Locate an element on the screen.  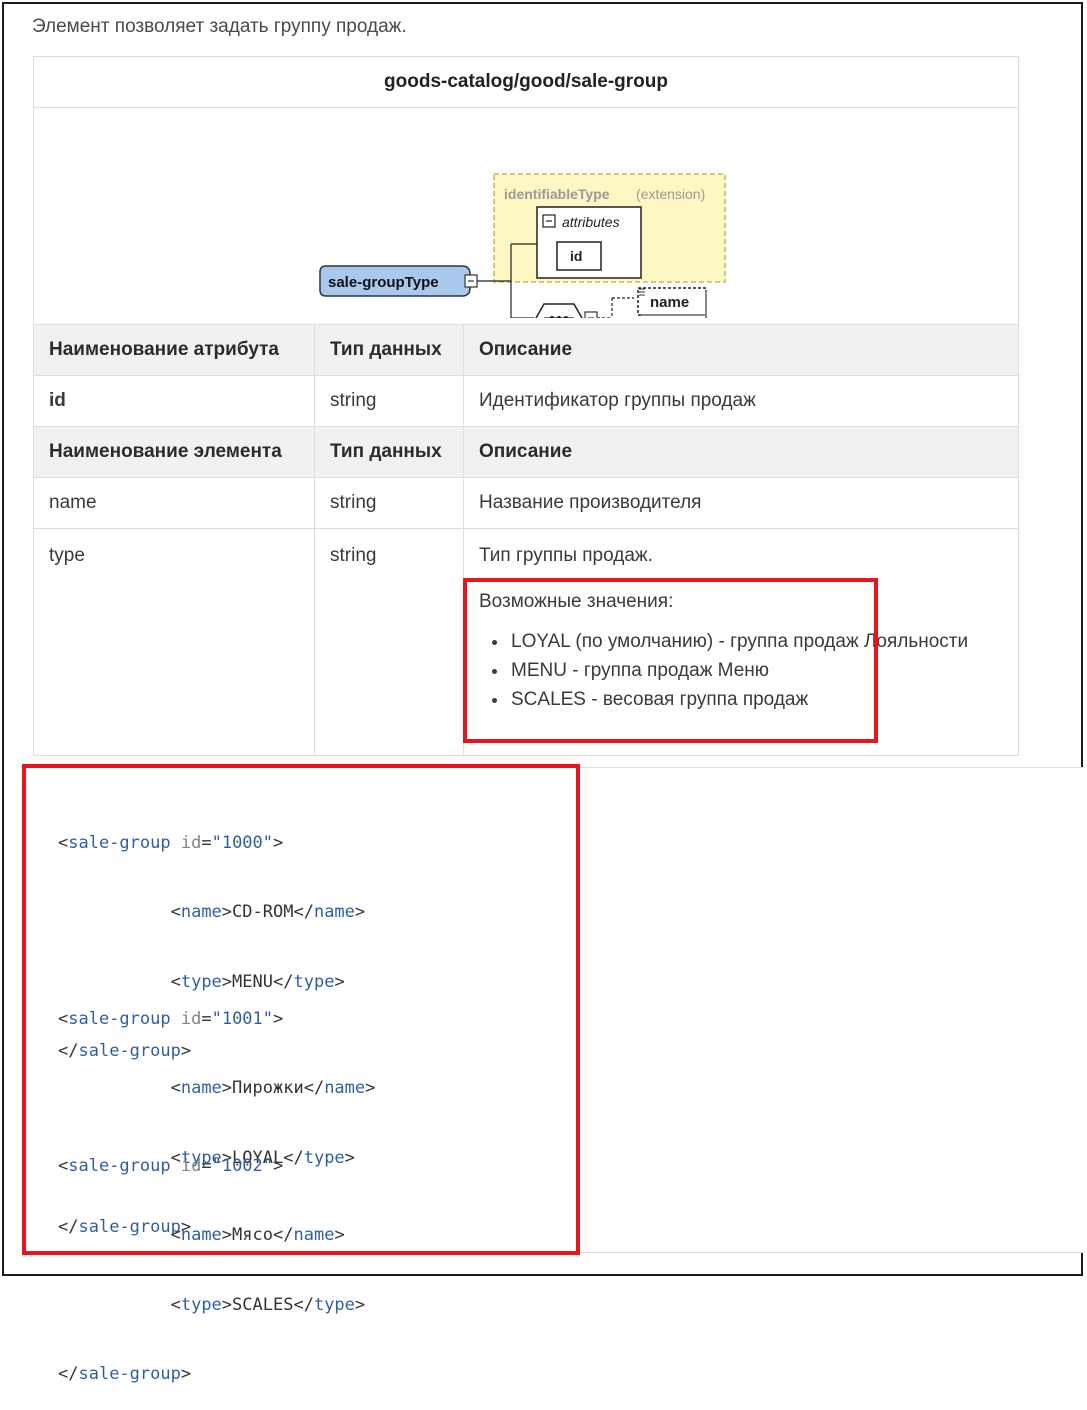
element-name: type is located at coordinates (174, 642).